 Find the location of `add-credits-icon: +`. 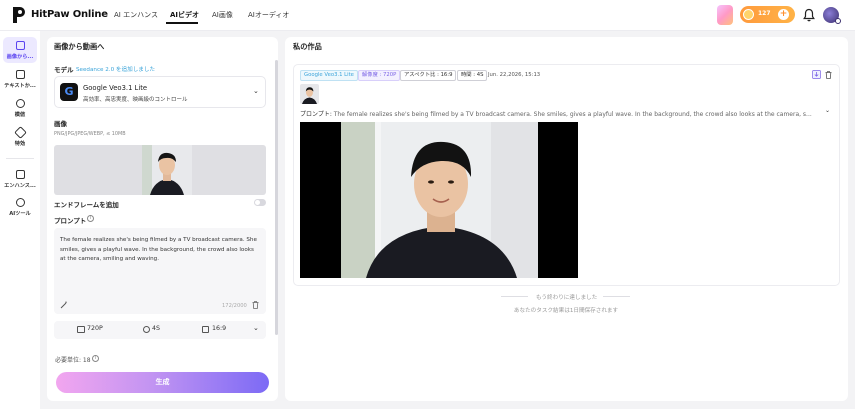

add-credits-icon: + is located at coordinates (783, 14).